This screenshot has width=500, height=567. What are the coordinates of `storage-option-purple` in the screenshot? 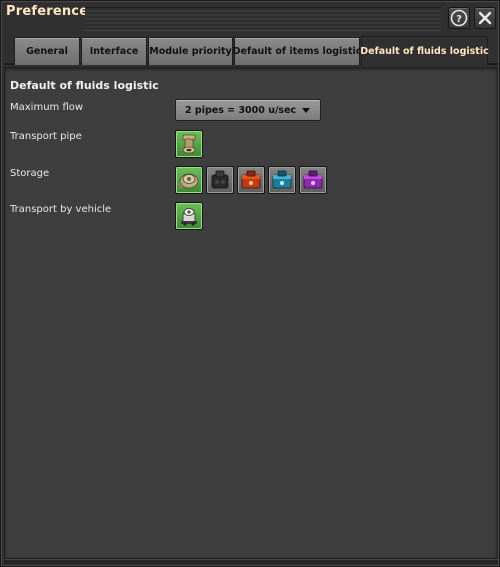 It's located at (313, 180).